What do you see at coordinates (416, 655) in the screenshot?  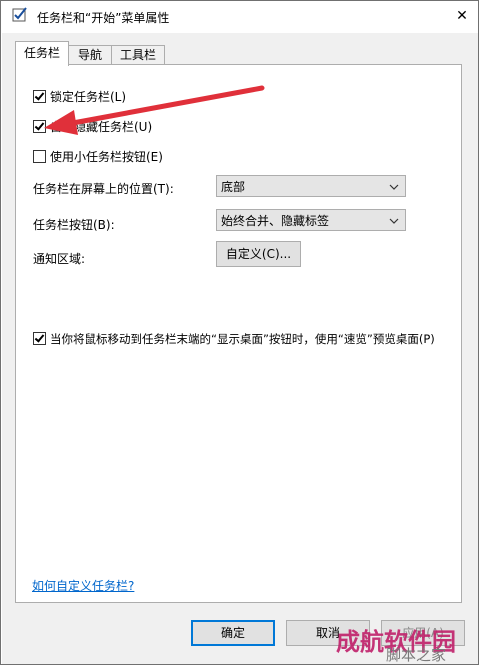 I see `watermark-script-home: 脚本之家` at bounding box center [416, 655].